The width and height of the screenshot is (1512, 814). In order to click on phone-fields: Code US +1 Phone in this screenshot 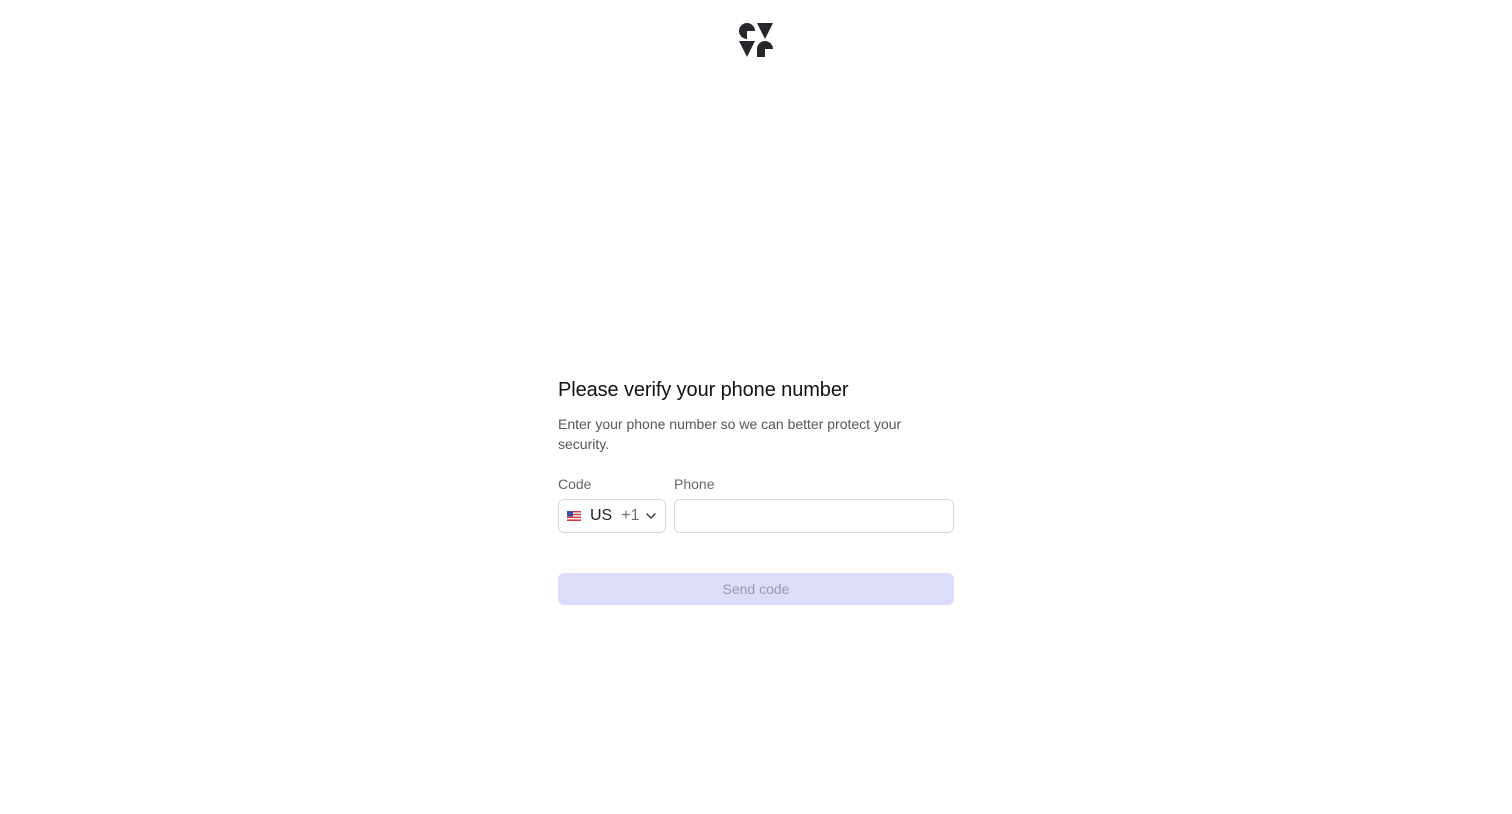, I will do `click(756, 504)`.